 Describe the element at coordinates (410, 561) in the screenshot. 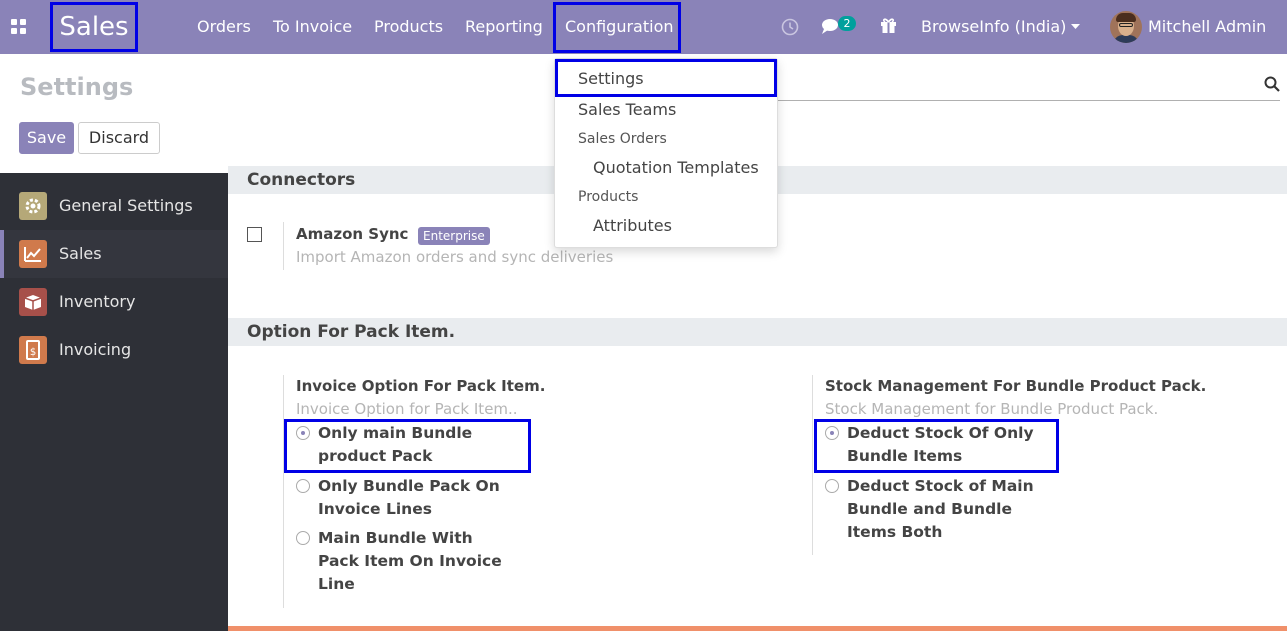

I see `radio-label: Main Bundle With Pack Item On Invoice Line` at that location.